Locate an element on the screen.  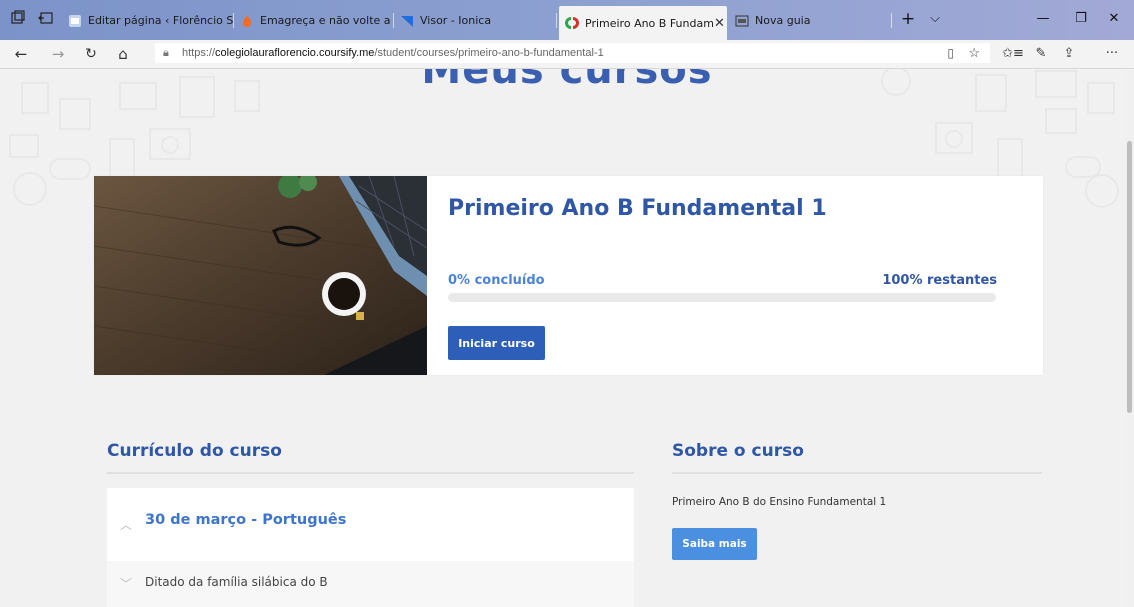
about-title: Sobre o curso is located at coordinates (738, 451).